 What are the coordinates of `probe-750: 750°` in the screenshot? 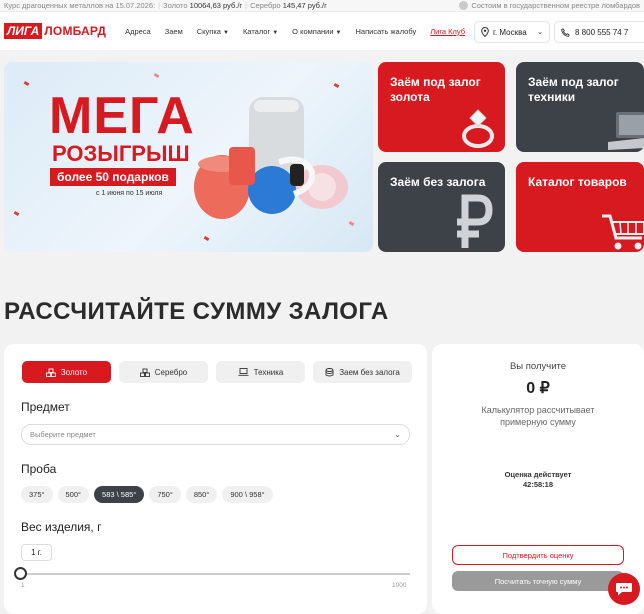 It's located at (165, 494).